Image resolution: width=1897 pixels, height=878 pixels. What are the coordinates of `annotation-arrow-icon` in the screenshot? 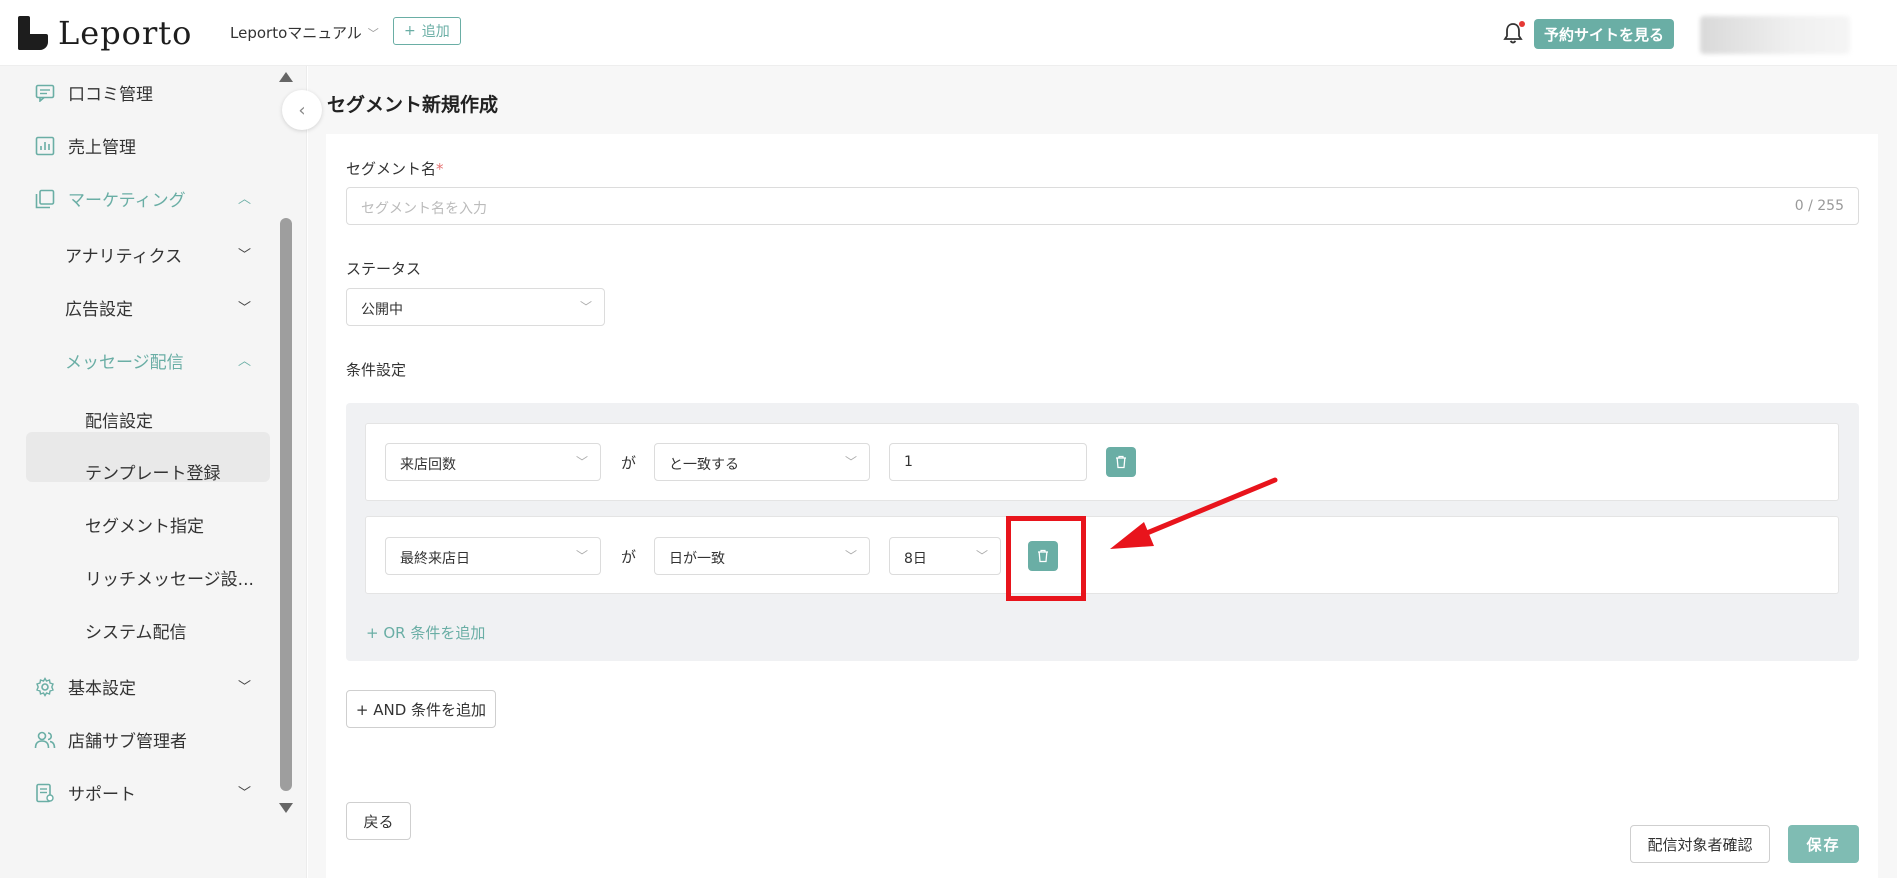 It's located at (1194, 513).